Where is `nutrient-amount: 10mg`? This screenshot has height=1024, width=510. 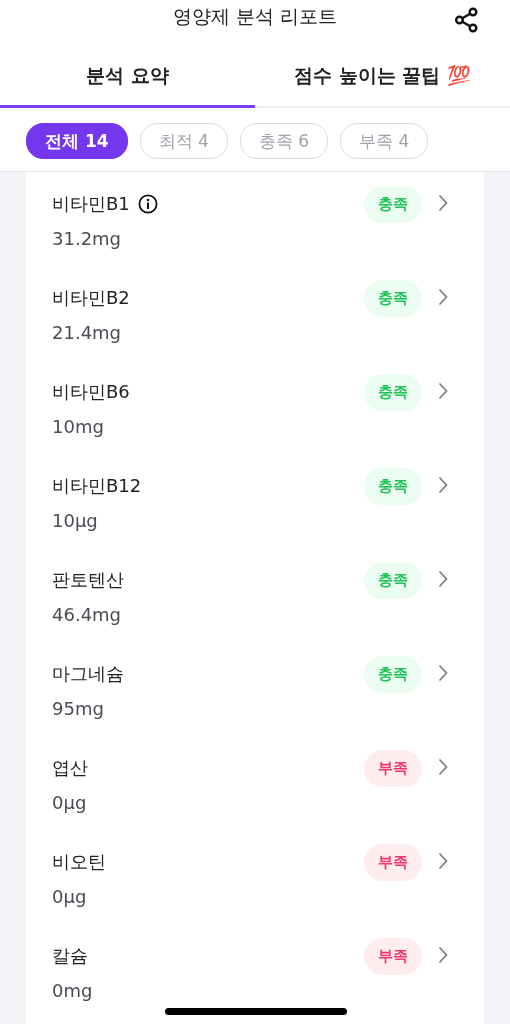 nutrient-amount: 10mg is located at coordinates (78, 426).